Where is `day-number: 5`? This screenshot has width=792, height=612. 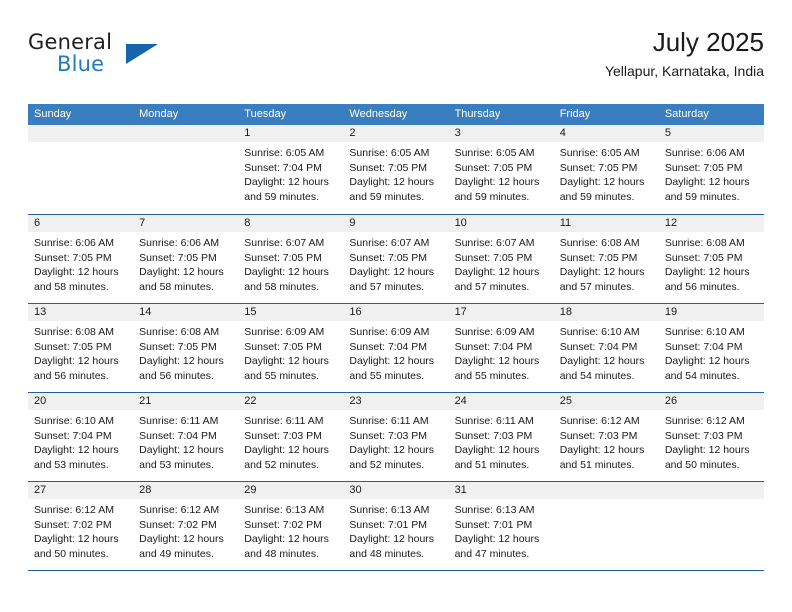
day-number: 5 is located at coordinates (711, 133).